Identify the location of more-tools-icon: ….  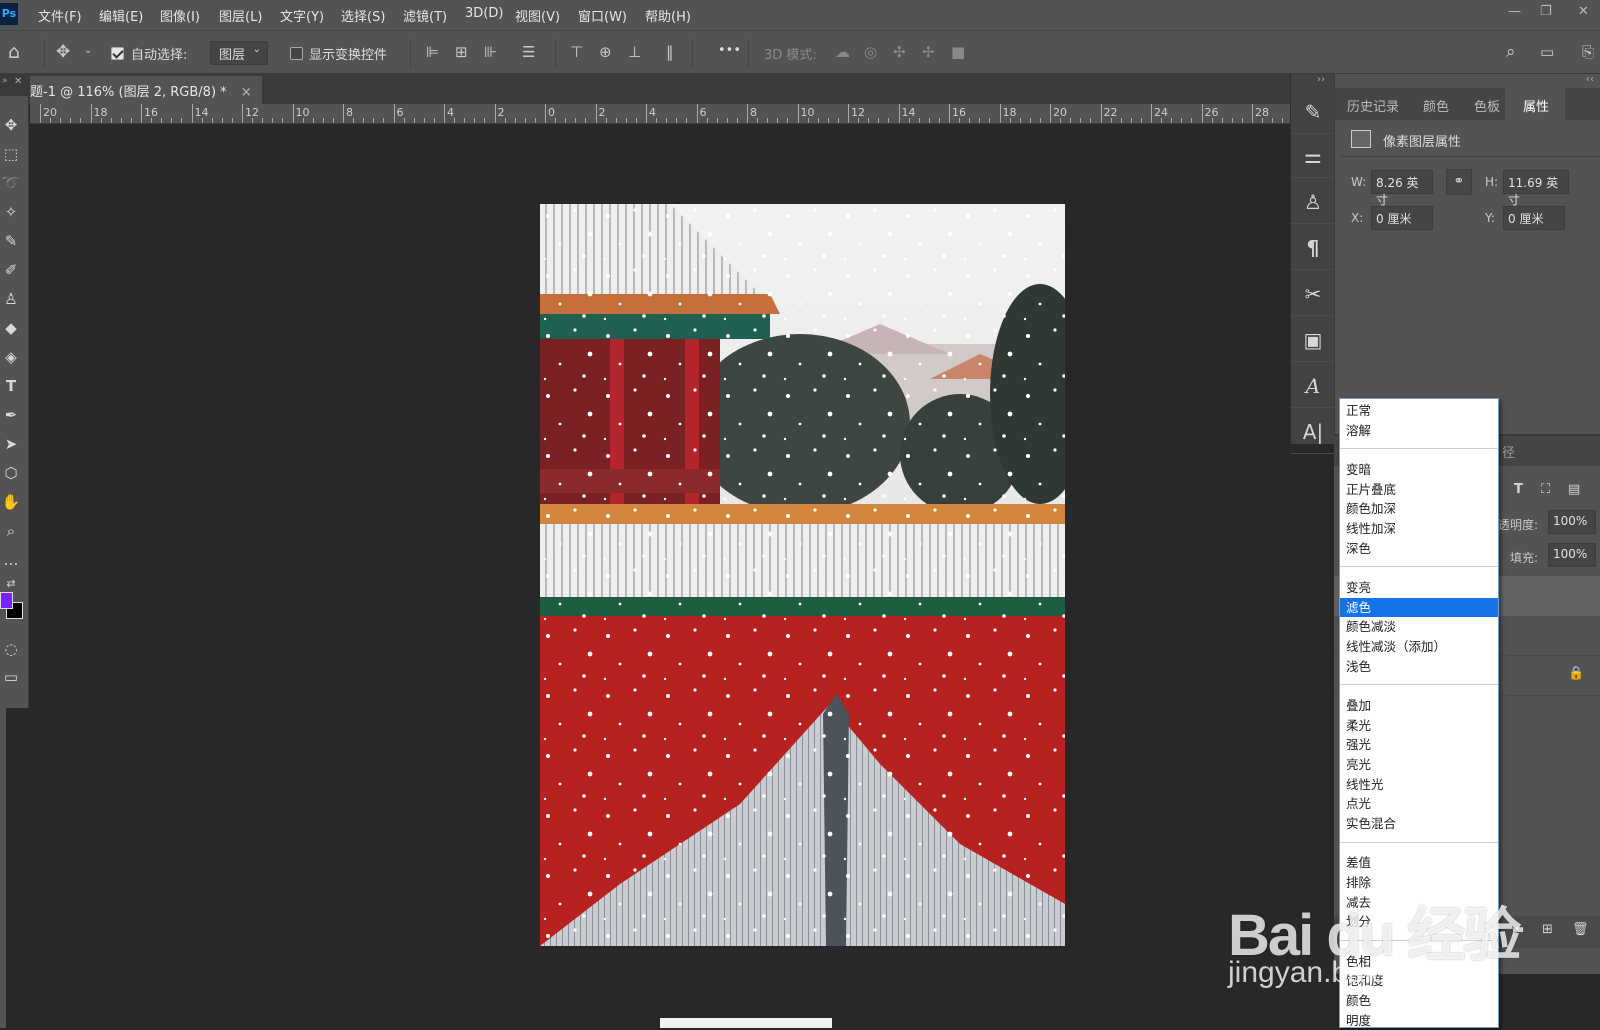
(11, 560).